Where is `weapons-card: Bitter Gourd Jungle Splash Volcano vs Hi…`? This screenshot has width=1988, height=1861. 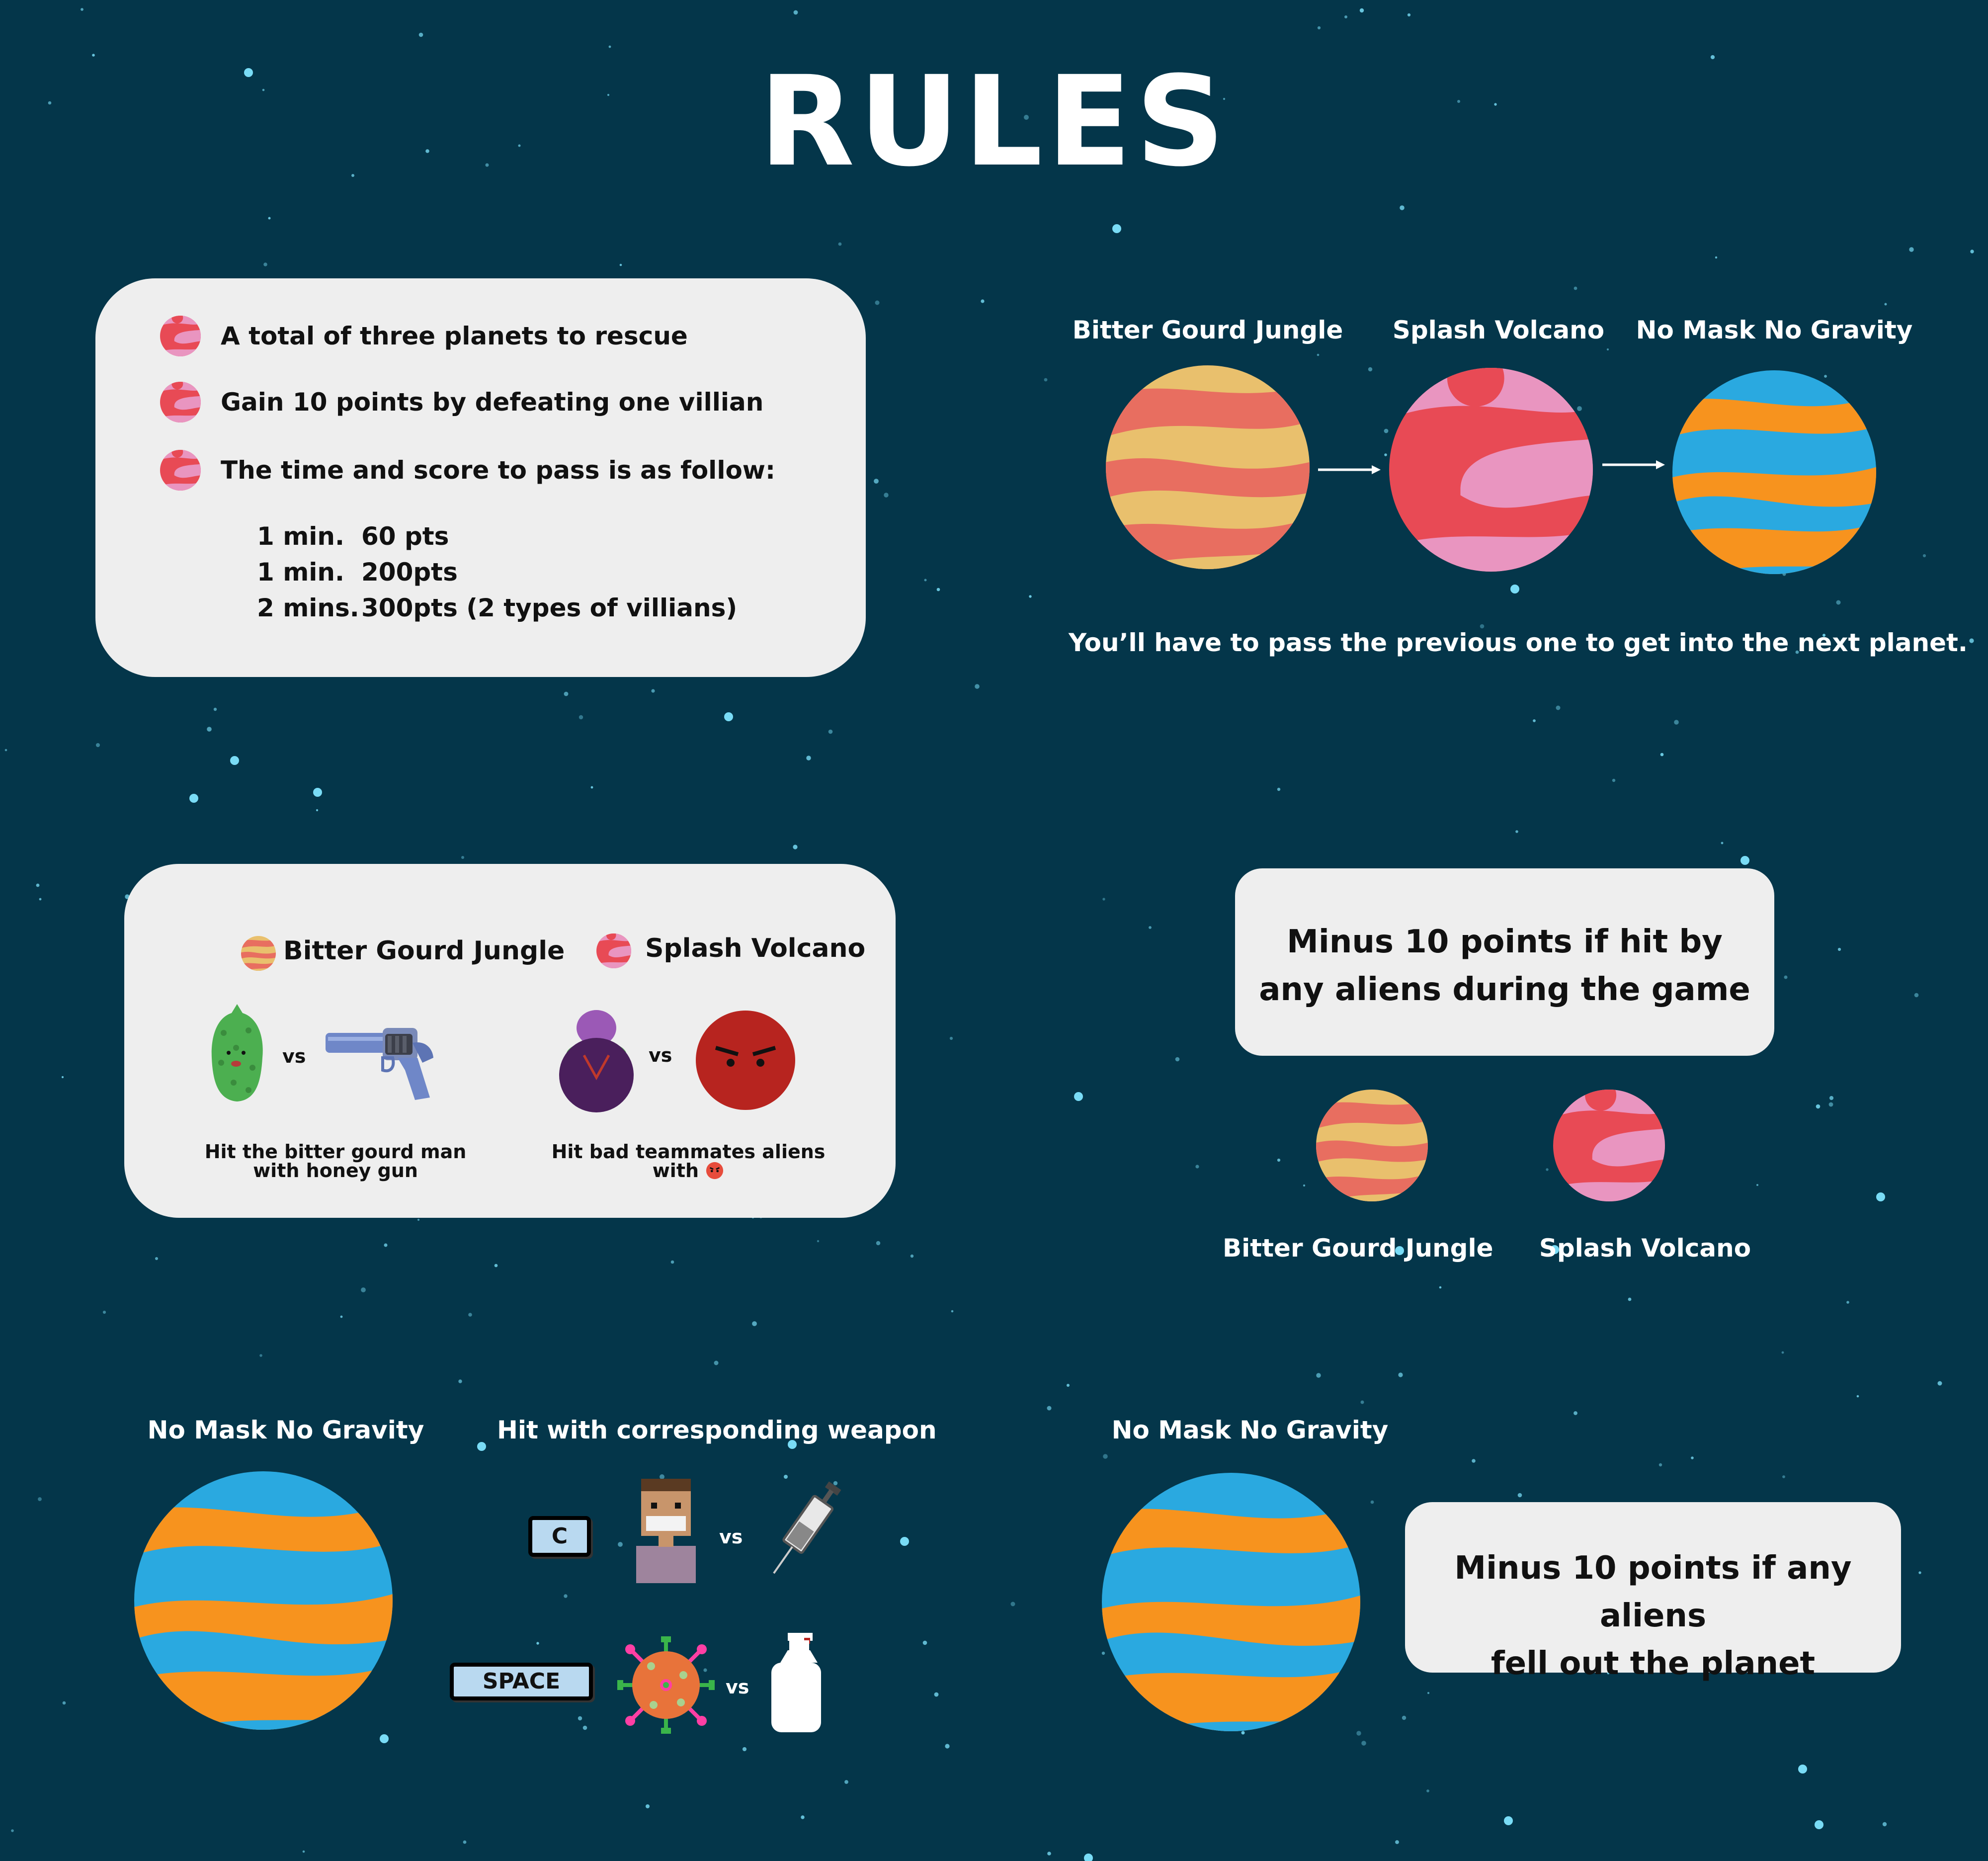
weapons-card: Bitter Gourd Jungle Splash Volcano vs Hi… is located at coordinates (510, 1041).